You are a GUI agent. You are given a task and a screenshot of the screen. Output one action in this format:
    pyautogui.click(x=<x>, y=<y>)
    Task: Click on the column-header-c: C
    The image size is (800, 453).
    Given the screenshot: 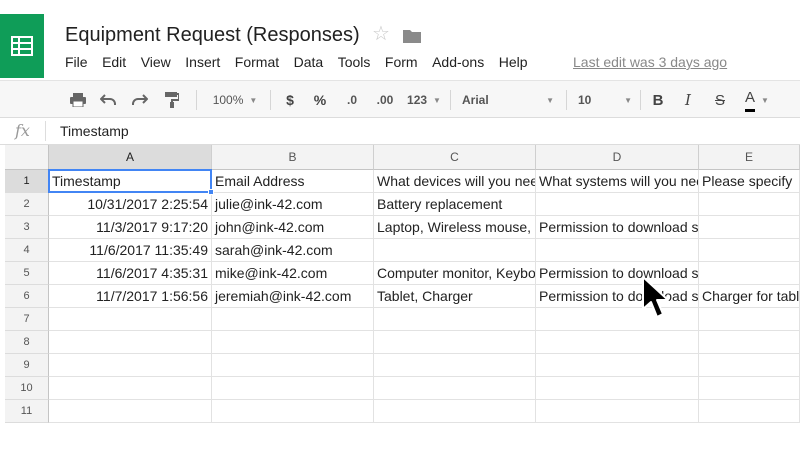 What is the action you would take?
    pyautogui.click(x=455, y=157)
    